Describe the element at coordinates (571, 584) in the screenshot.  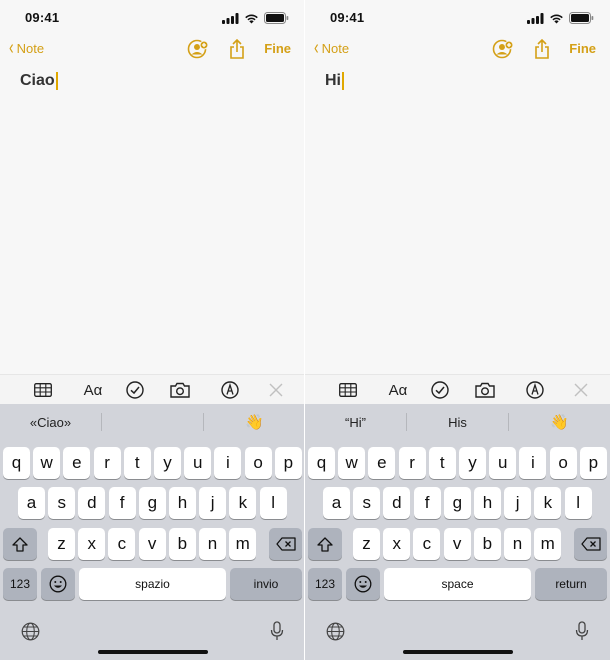
I see `return-key: return` at that location.